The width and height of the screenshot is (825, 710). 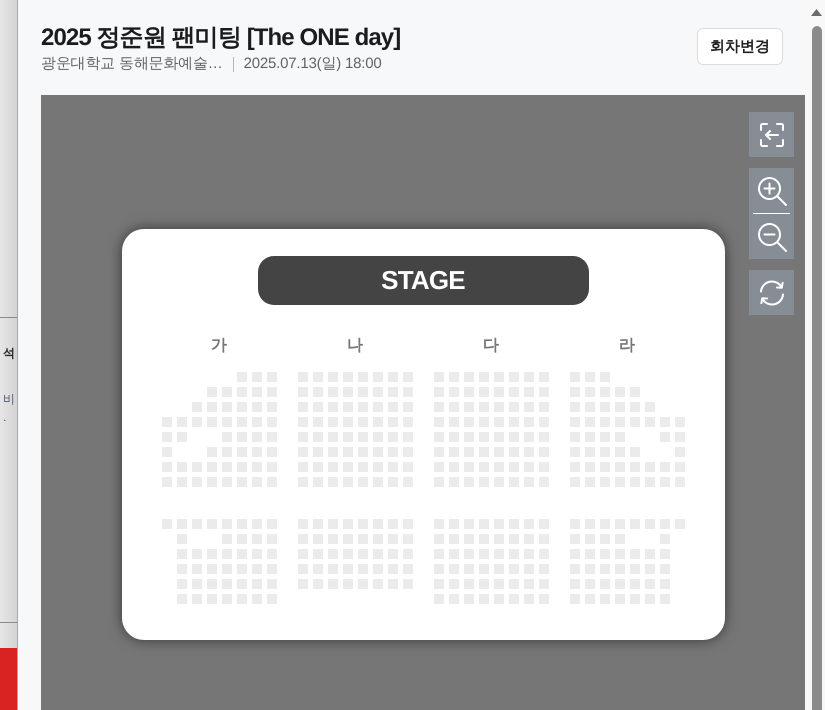 I want to click on zoom-out-icon, so click(x=771, y=237).